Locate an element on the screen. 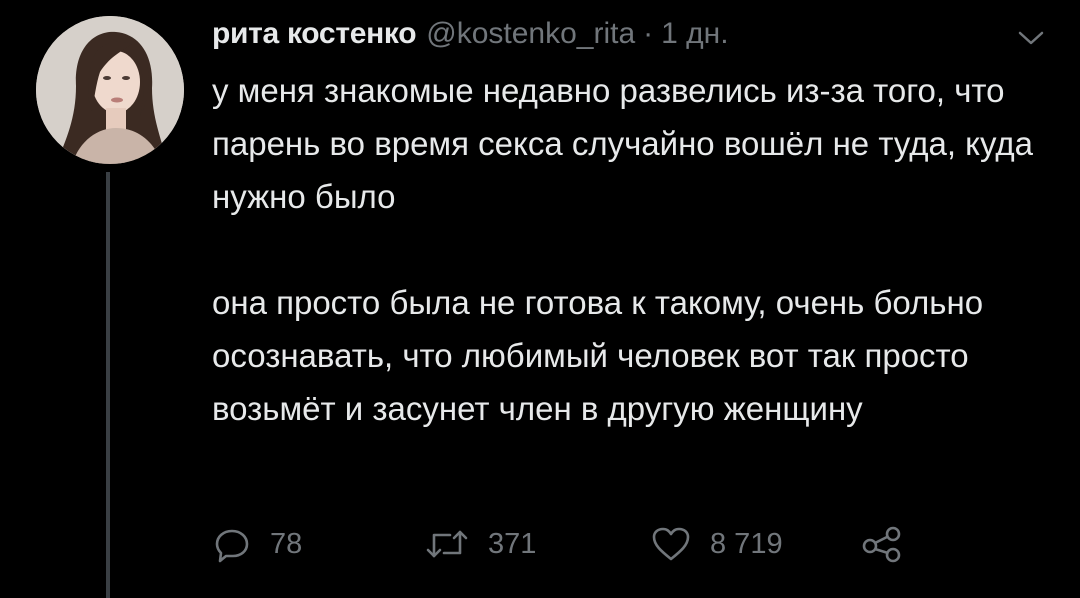 This screenshot has height=598, width=1080. retweet-icon is located at coordinates (447, 544).